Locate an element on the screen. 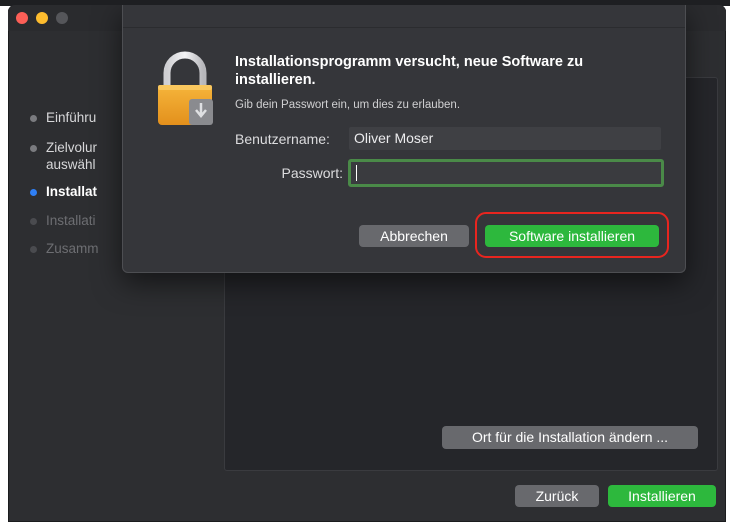  username-field: Oliver Moser is located at coordinates (505, 138).